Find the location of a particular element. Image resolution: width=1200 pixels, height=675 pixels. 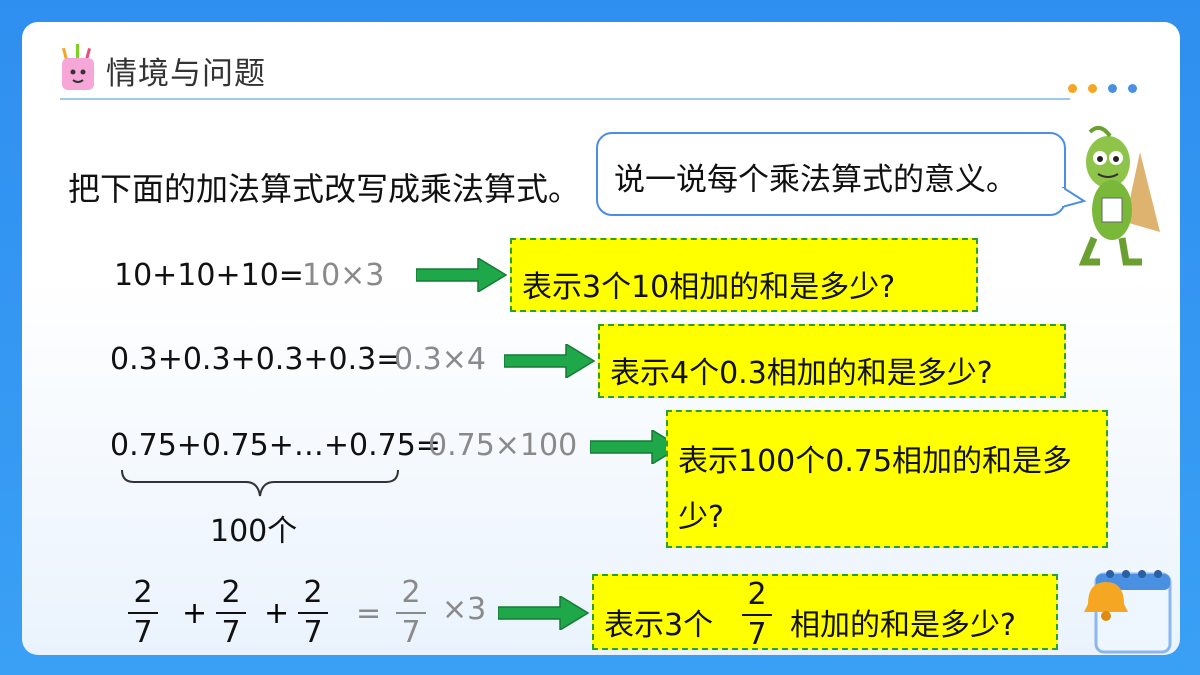

meaning-box-2: 表示4个0.3相加的和是多少? is located at coordinates (832, 361).